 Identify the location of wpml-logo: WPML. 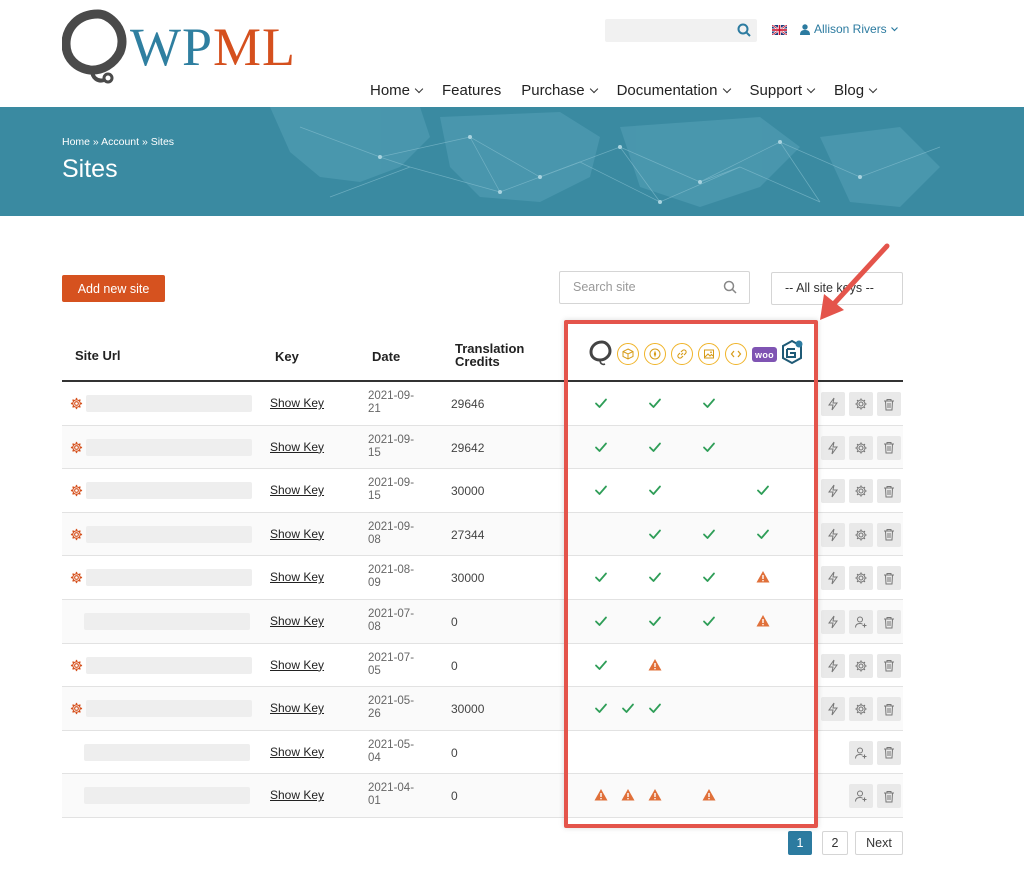
(182, 47).